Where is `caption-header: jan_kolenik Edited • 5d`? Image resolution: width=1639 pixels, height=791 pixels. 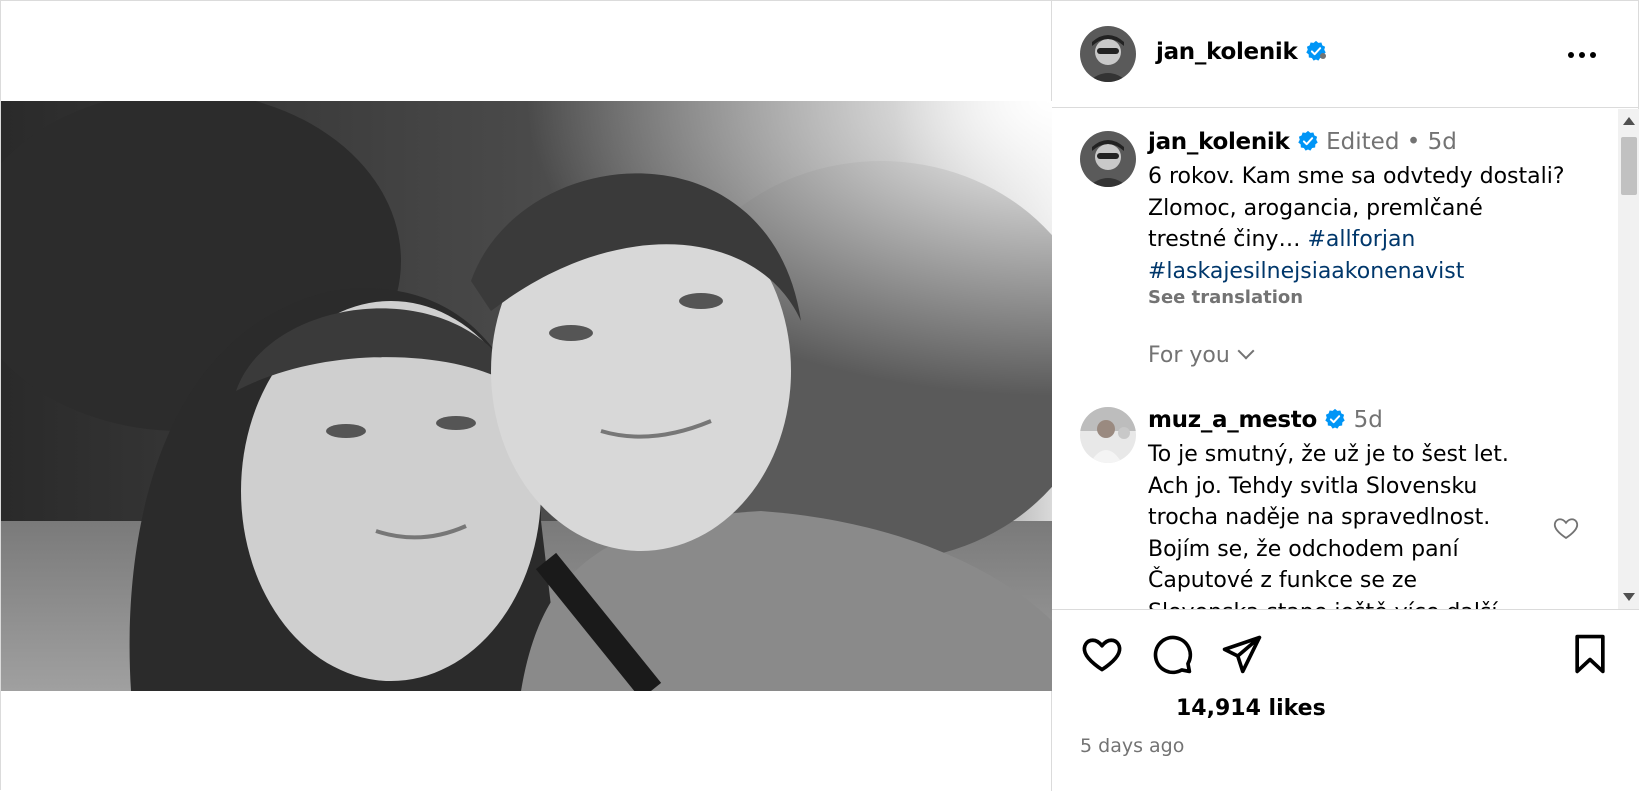
caption-header: jan_kolenik Edited • 5d is located at coordinates (1302, 142).